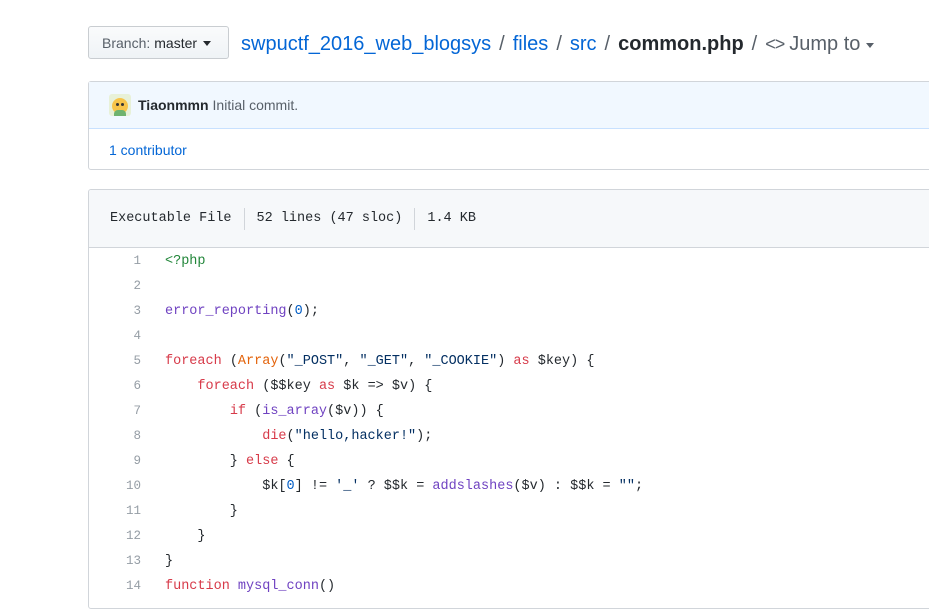 Image resolution: width=929 pixels, height=609 pixels. Describe the element at coordinates (238, 411) in the screenshot. I see `code-token: if` at that location.